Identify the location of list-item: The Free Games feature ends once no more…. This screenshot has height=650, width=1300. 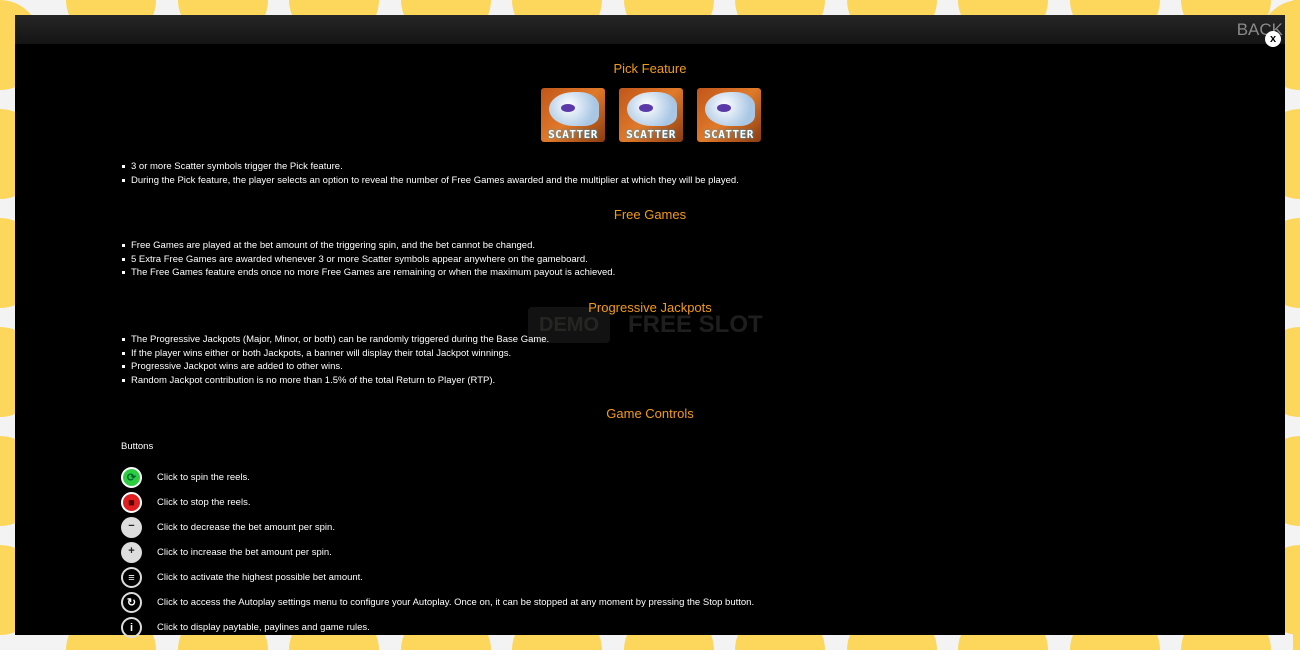
(368, 272).